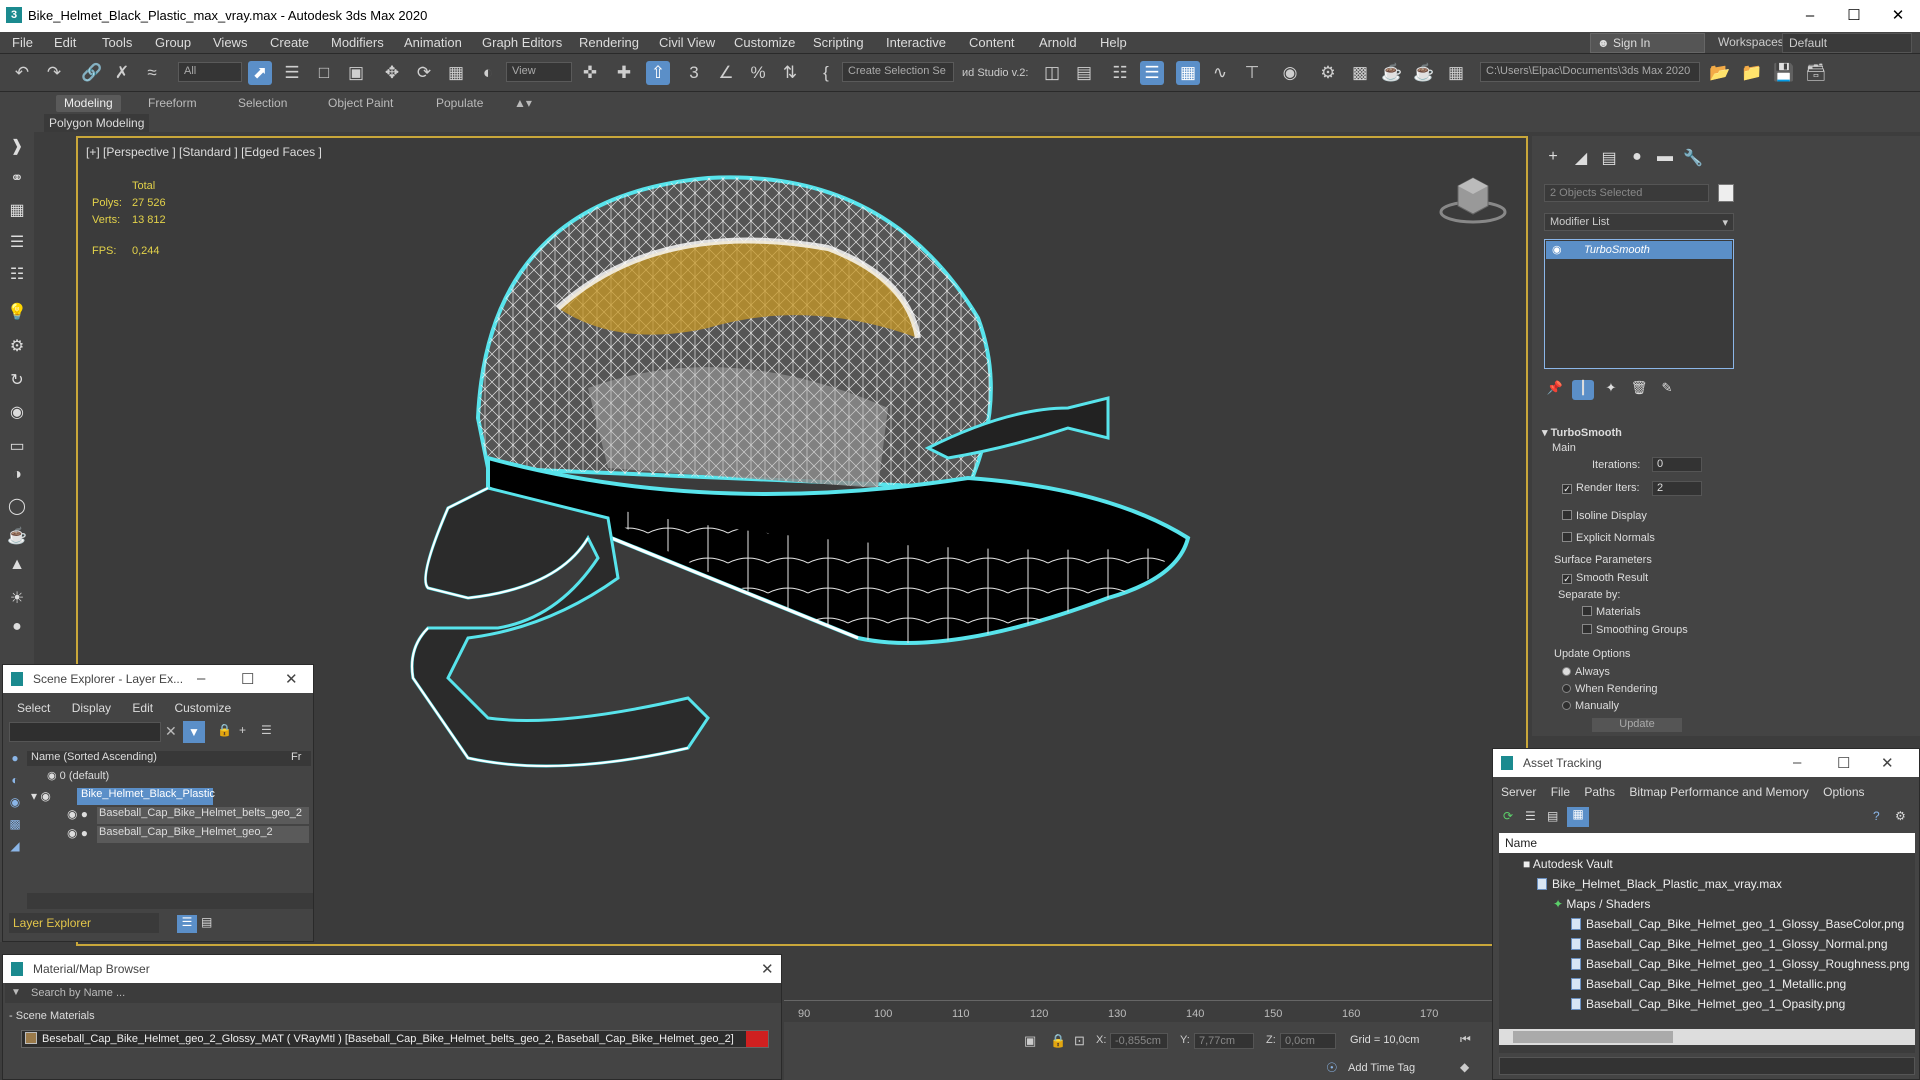  Describe the element at coordinates (392, 73) in the screenshot. I see `move-icon: ✥` at that location.